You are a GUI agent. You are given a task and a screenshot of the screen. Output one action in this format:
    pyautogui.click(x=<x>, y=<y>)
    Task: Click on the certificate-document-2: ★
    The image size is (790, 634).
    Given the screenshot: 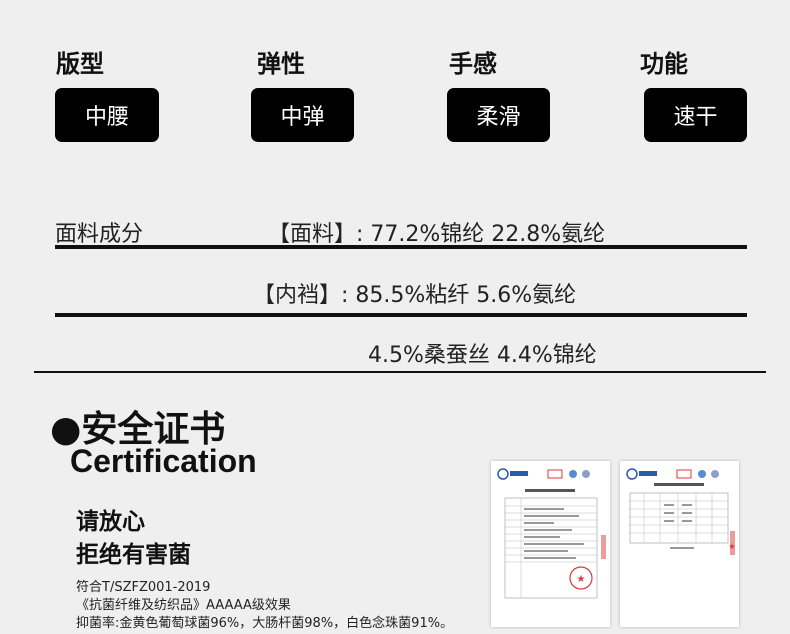 What is the action you would take?
    pyautogui.click(x=679, y=544)
    